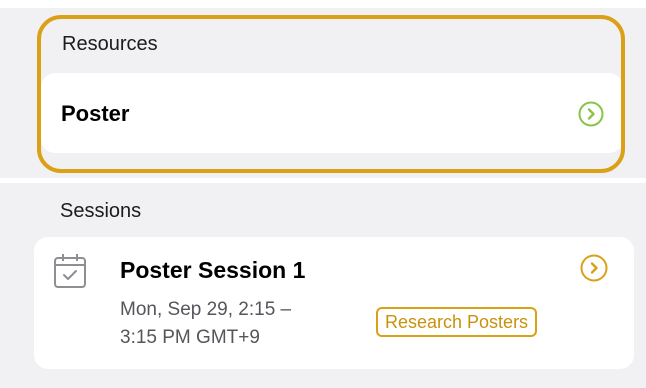 This screenshot has height=388, width=646. Describe the element at coordinates (70, 271) in the screenshot. I see `calendar-check-icon` at that location.